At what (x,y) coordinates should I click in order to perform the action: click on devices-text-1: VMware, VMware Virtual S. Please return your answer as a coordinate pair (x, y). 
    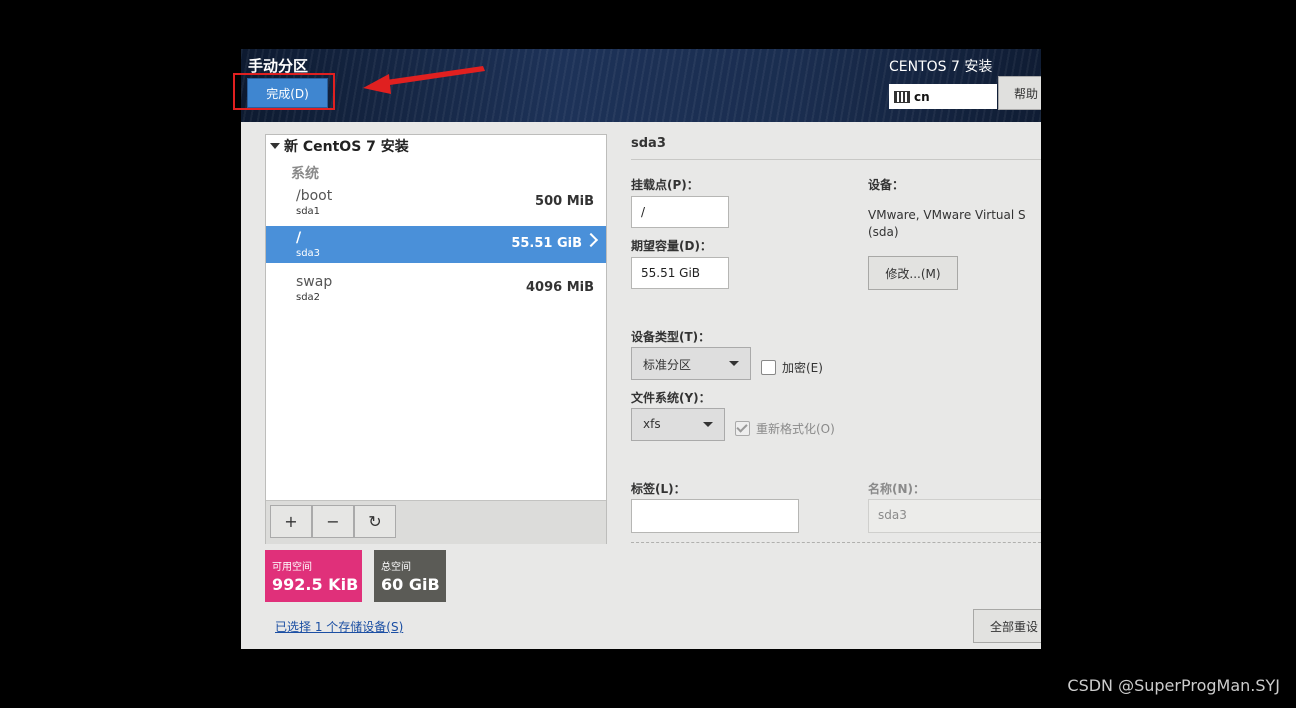
    Looking at the image, I should click on (947, 215).